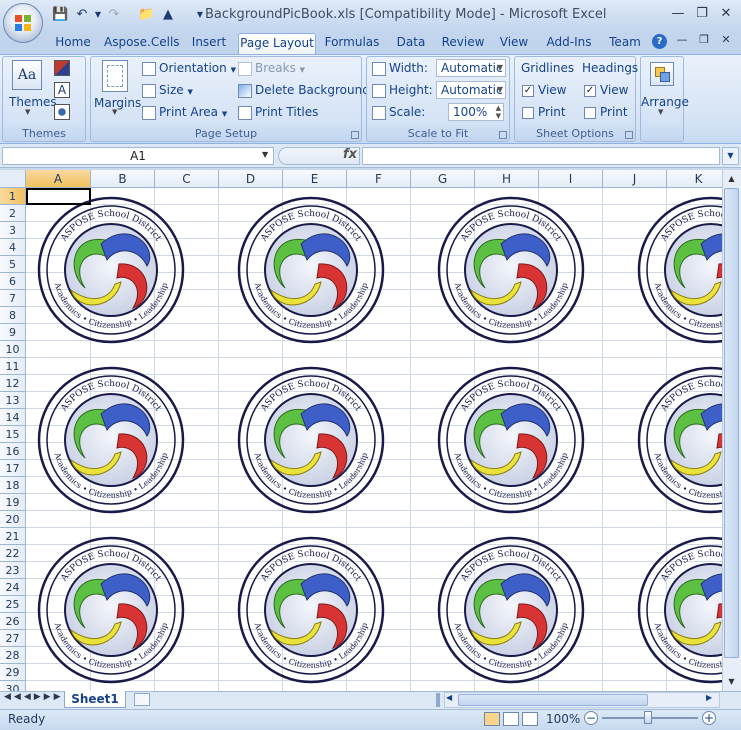  Describe the element at coordinates (167, 91) in the screenshot. I see `size-button: Size ▼` at that location.